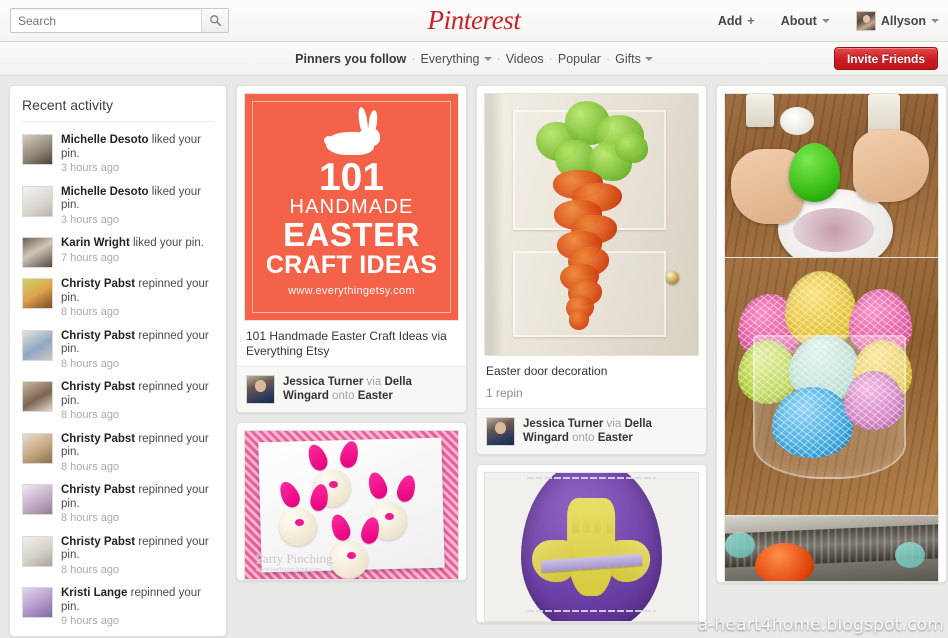 This screenshot has height=638, width=948. Describe the element at coordinates (591, 224) in the screenshot. I see `pin-image-easter-door-decoration` at that location.